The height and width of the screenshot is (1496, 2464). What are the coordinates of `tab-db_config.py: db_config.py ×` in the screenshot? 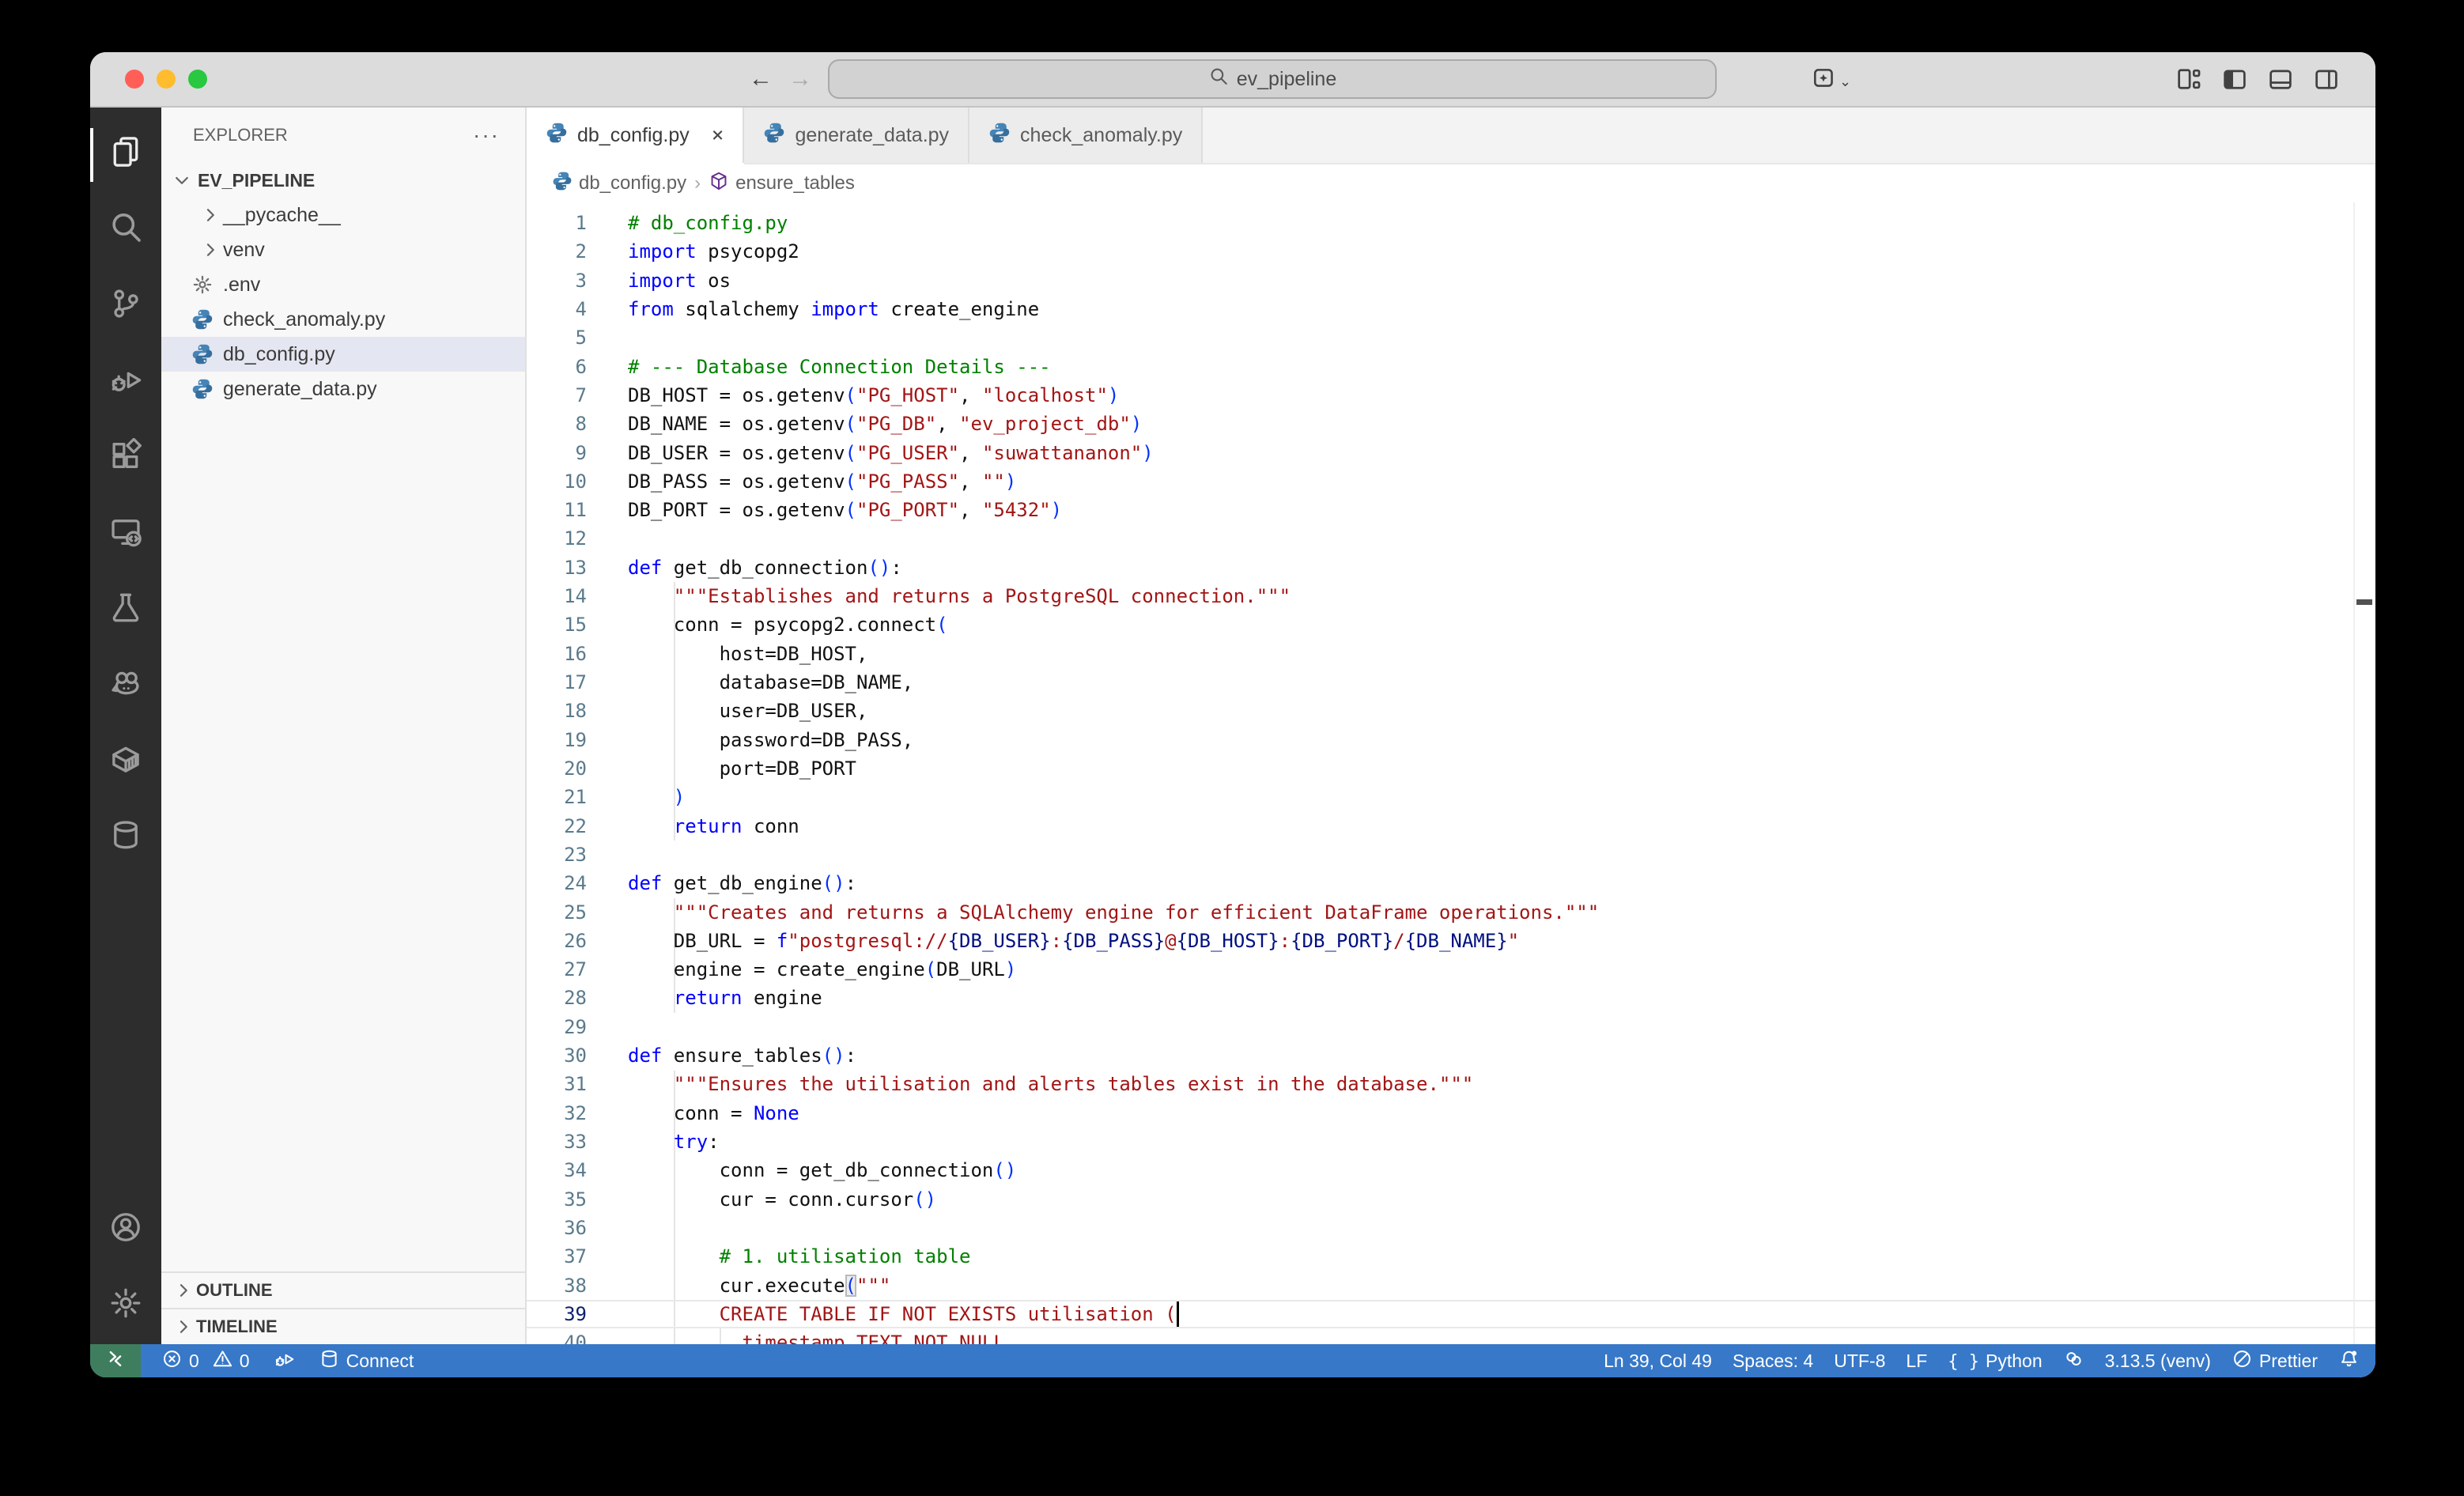 It's located at (636, 135).